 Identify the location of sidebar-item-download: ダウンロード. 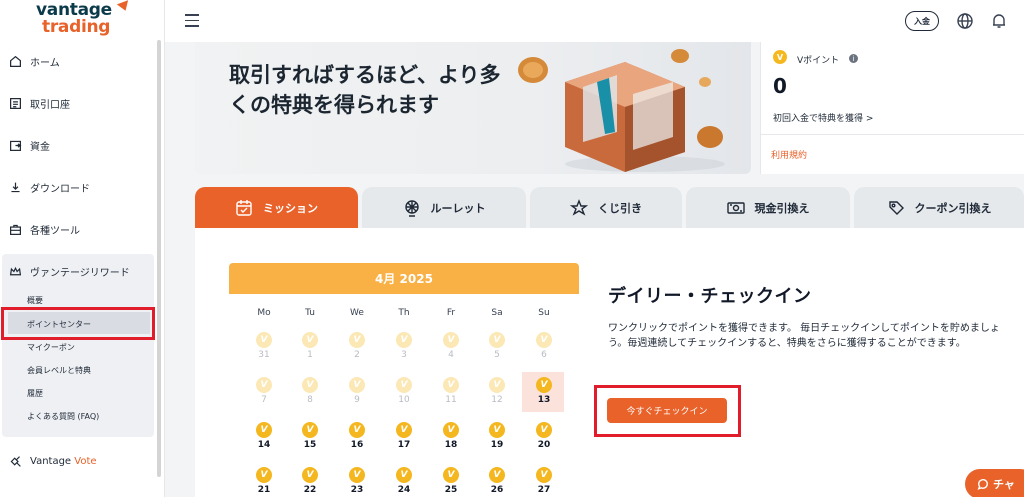
(75, 187).